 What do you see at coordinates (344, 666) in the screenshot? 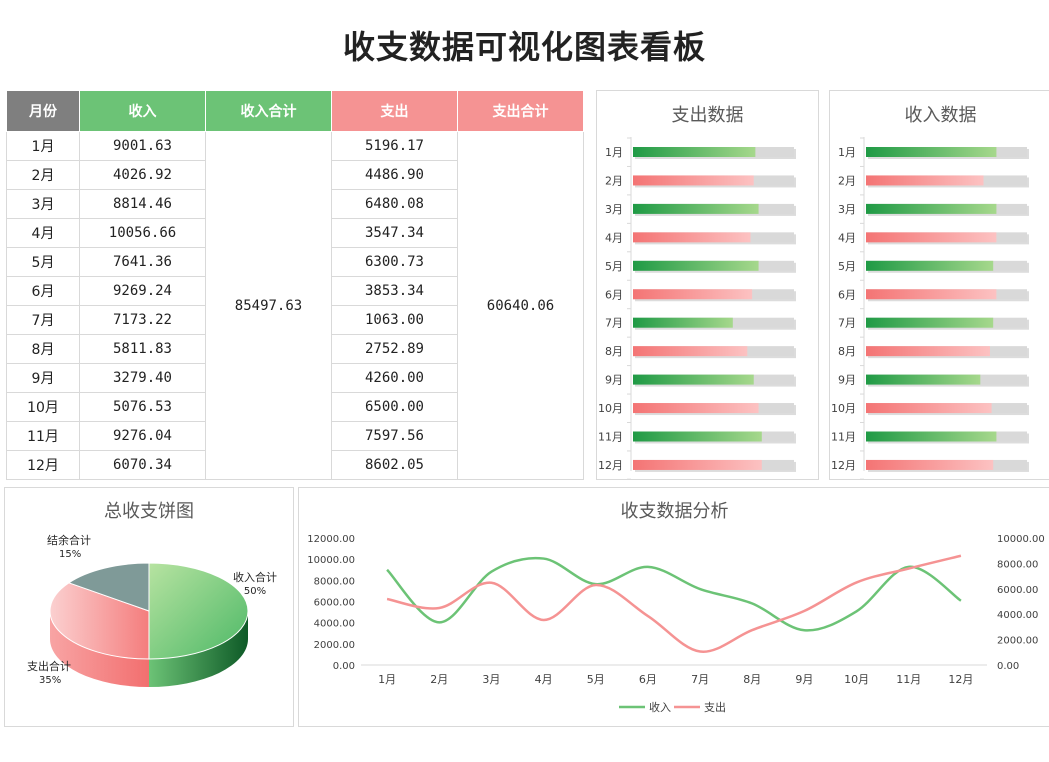
I see `y-left-tick-label: 0.00` at bounding box center [344, 666].